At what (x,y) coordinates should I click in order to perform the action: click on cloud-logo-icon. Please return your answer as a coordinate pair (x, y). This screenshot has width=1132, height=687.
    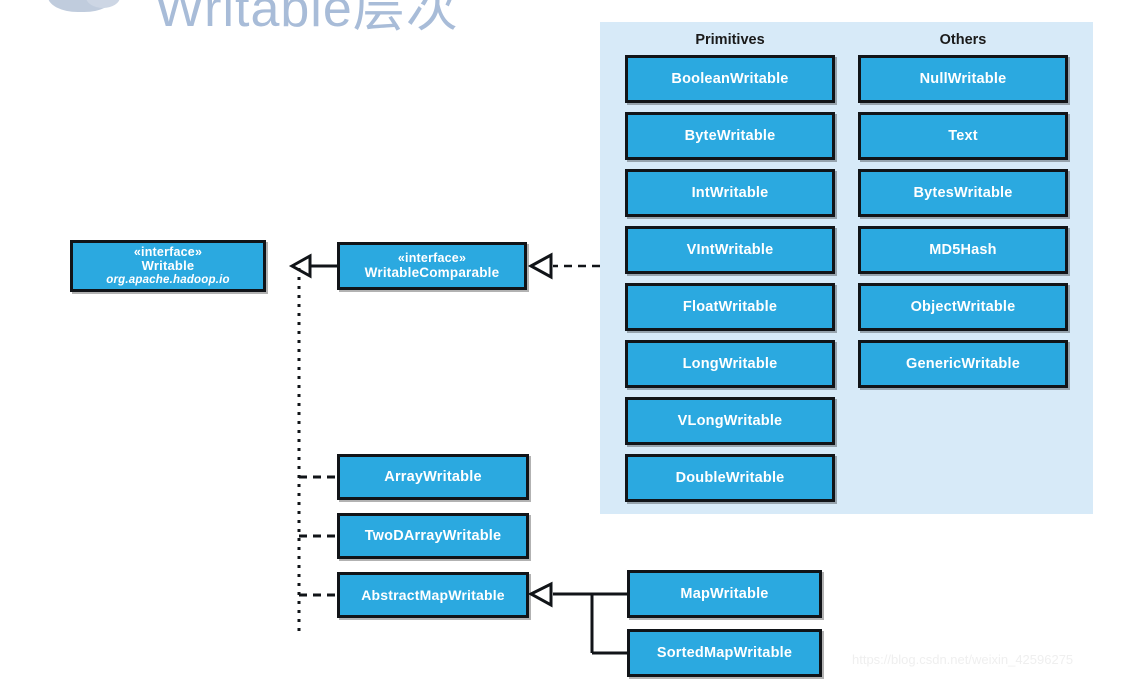
    Looking at the image, I should click on (84, 6).